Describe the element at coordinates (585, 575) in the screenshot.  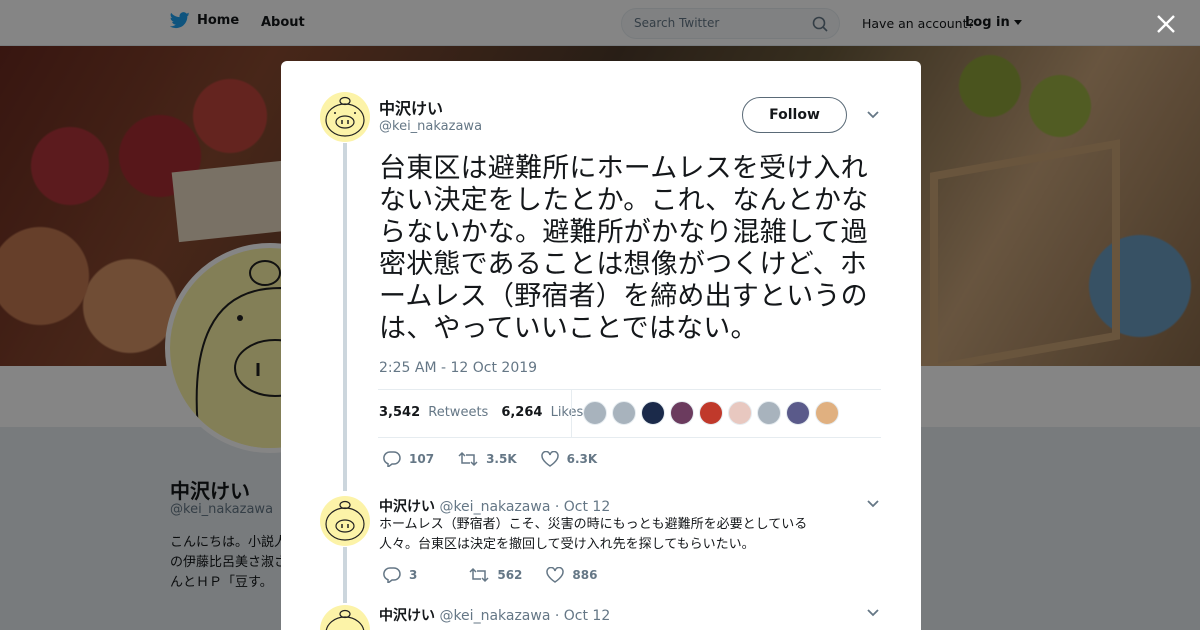
I see `like-count: 886` at that location.